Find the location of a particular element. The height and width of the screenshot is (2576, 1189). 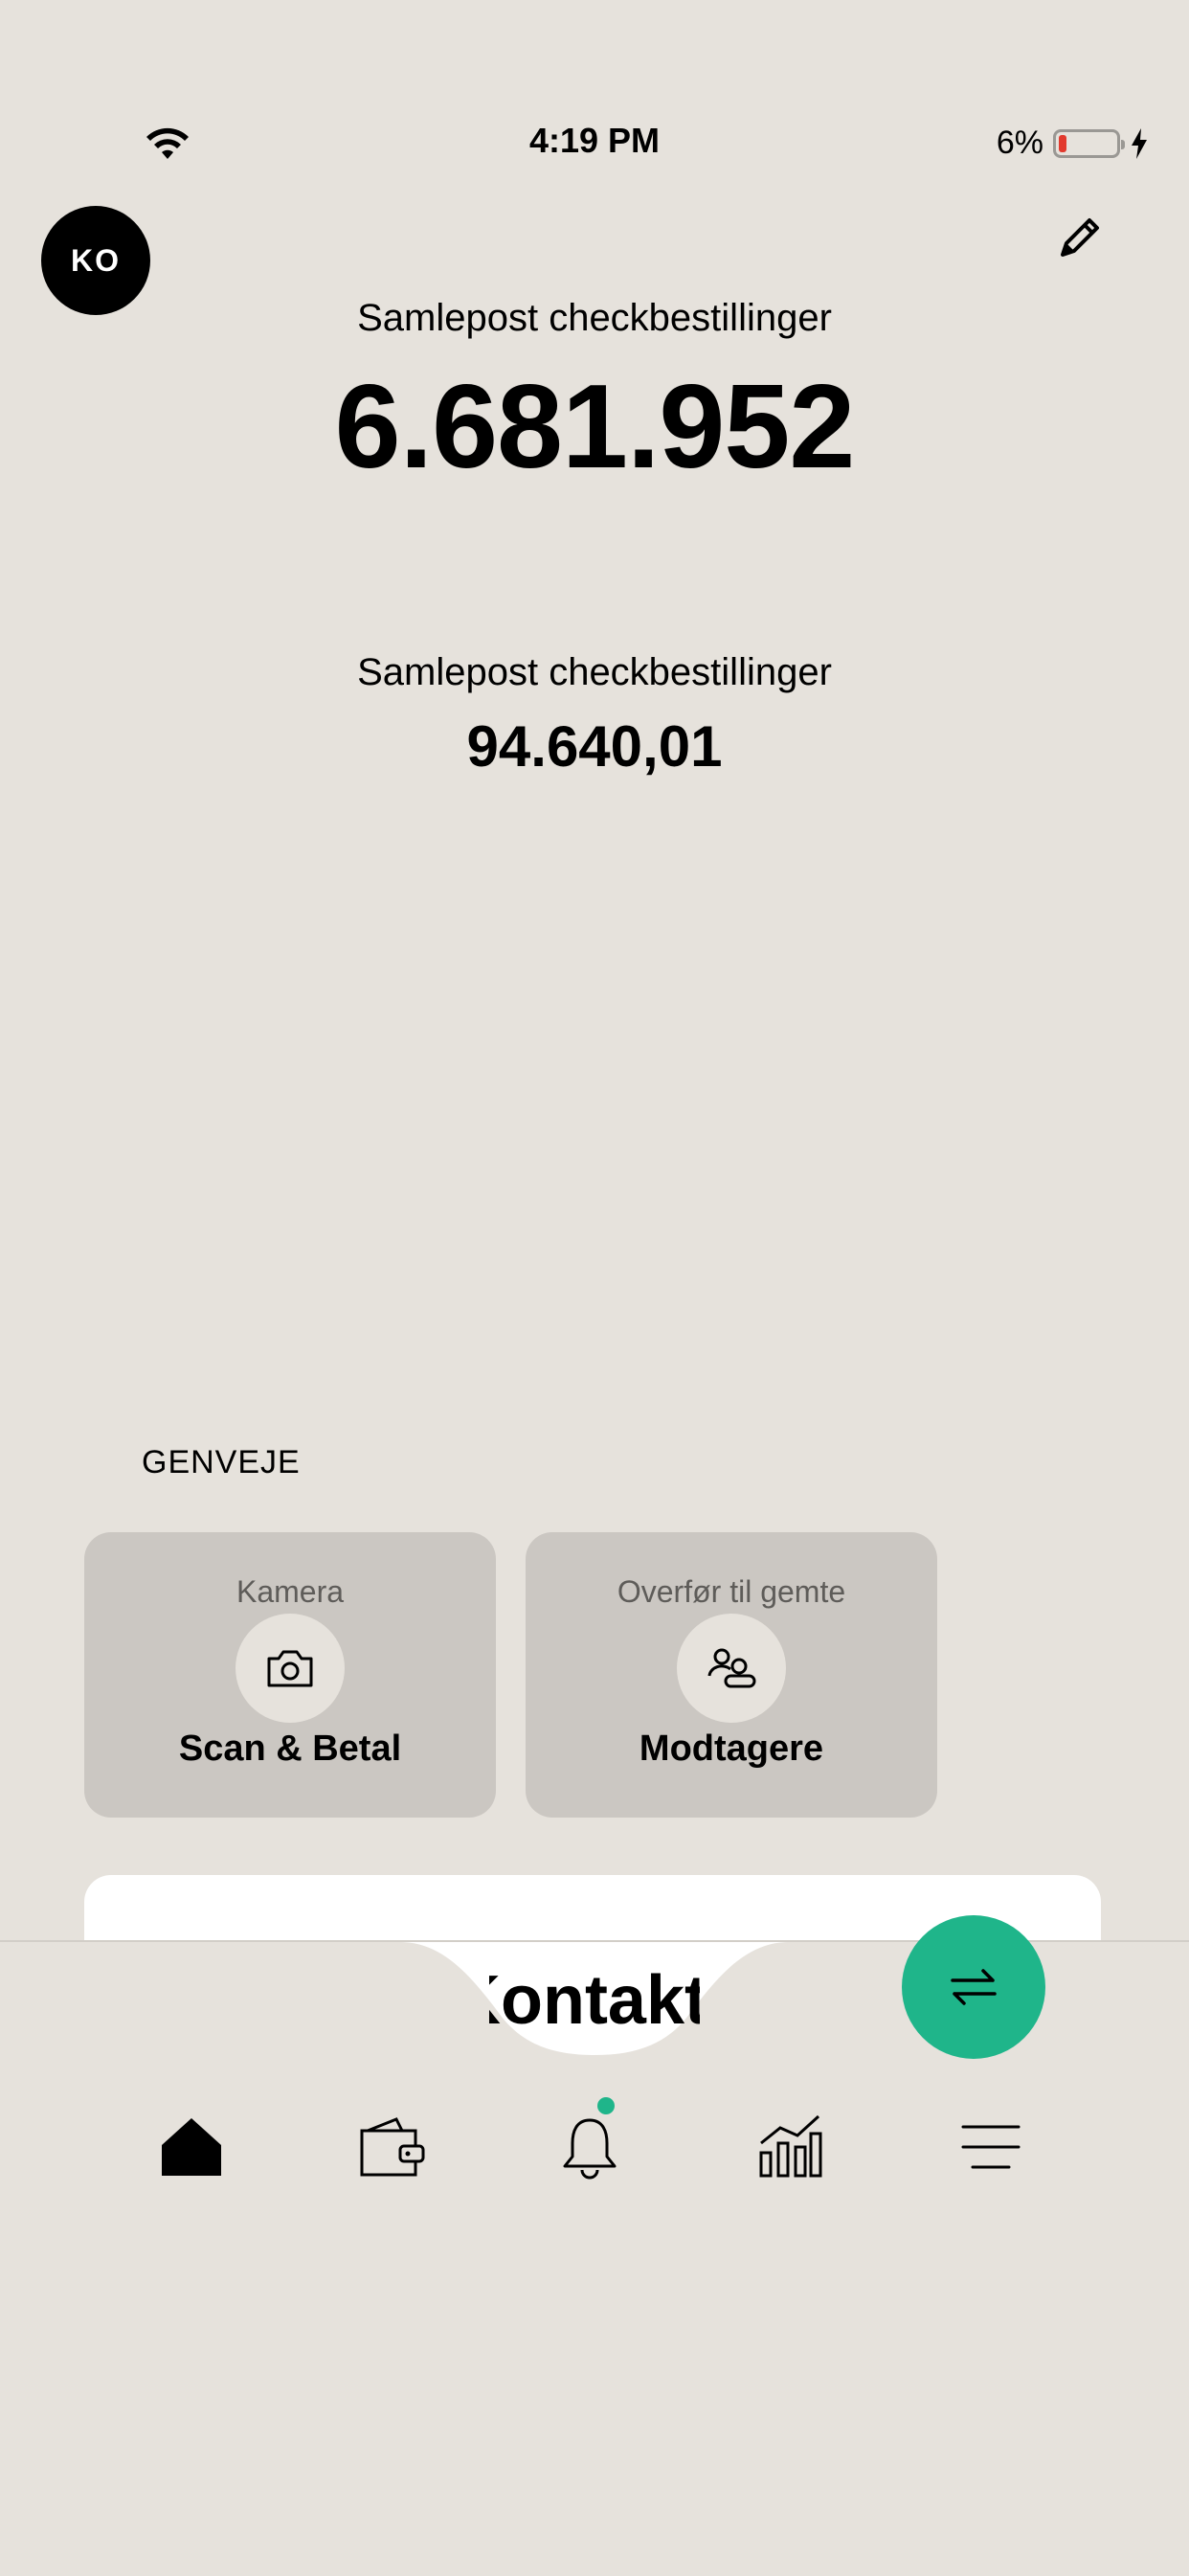

account-balance: 94.640,01 is located at coordinates (594, 746).